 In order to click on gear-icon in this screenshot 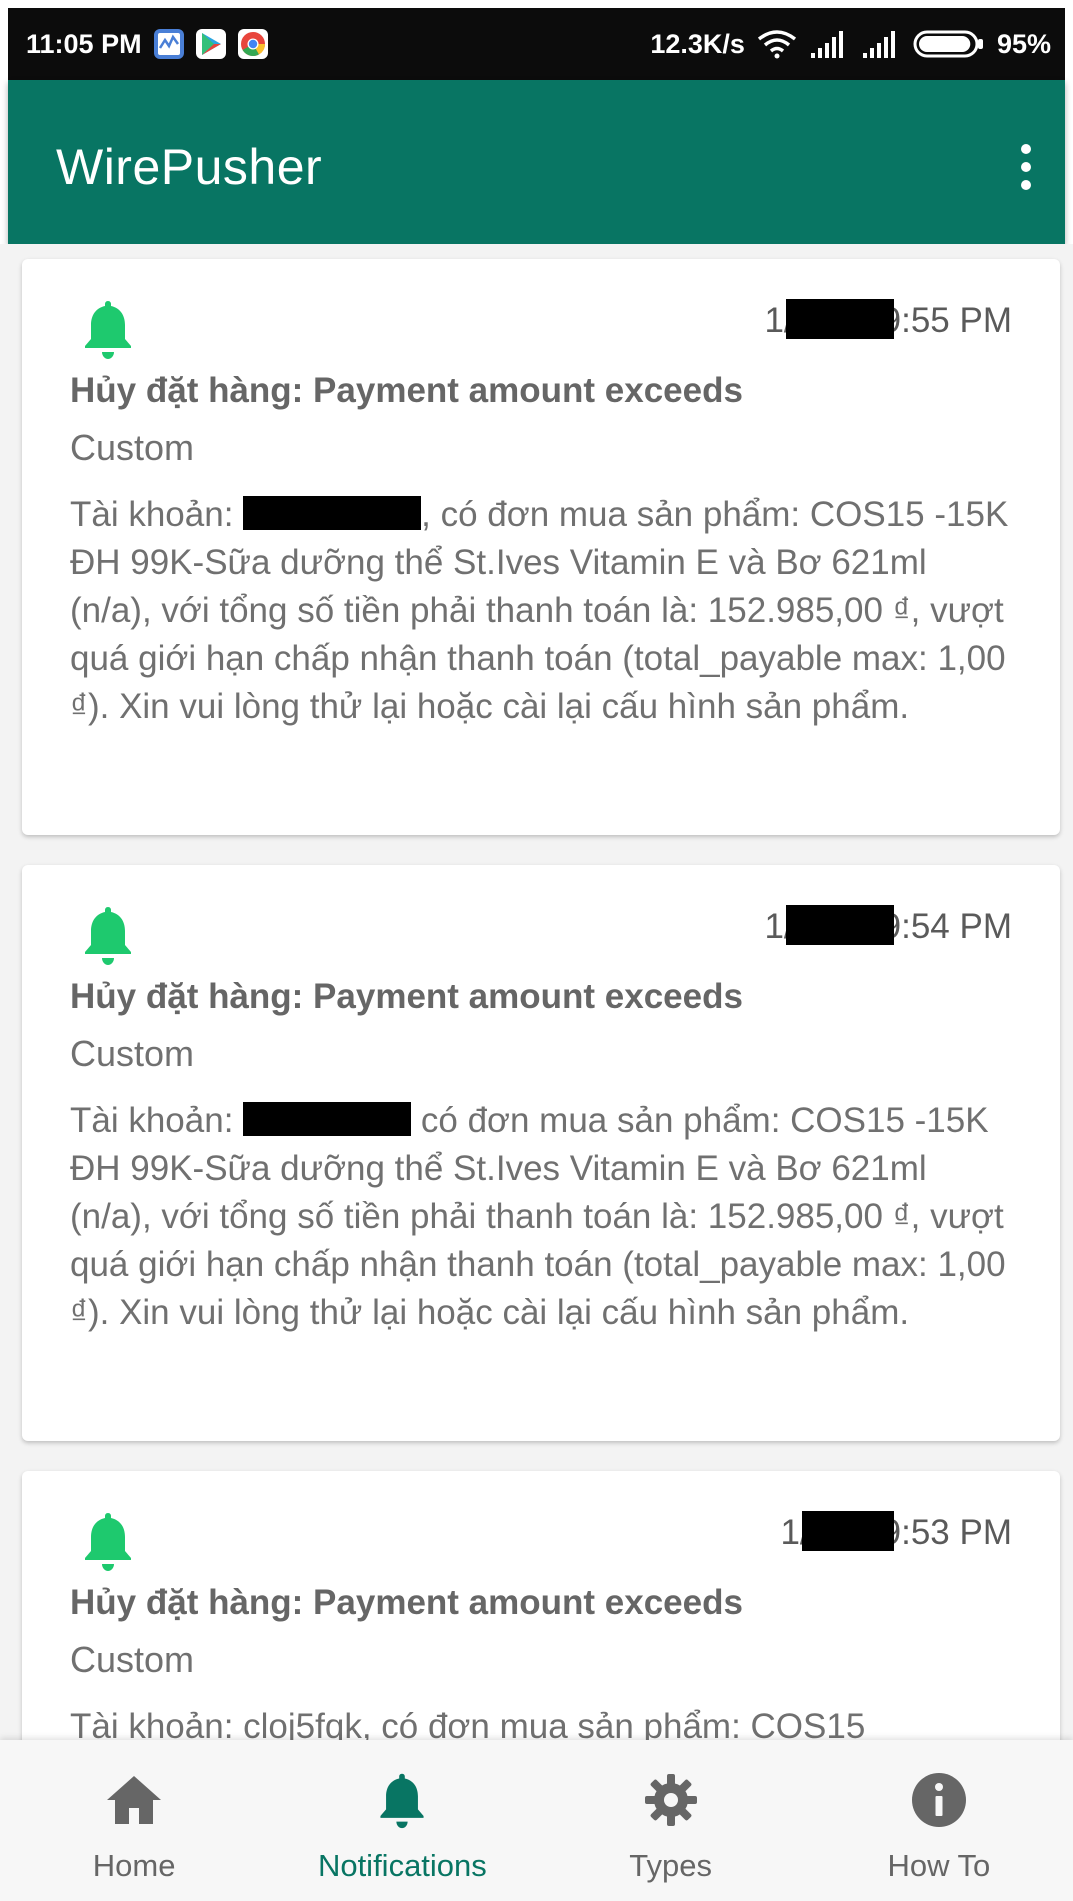, I will do `click(670, 1800)`.